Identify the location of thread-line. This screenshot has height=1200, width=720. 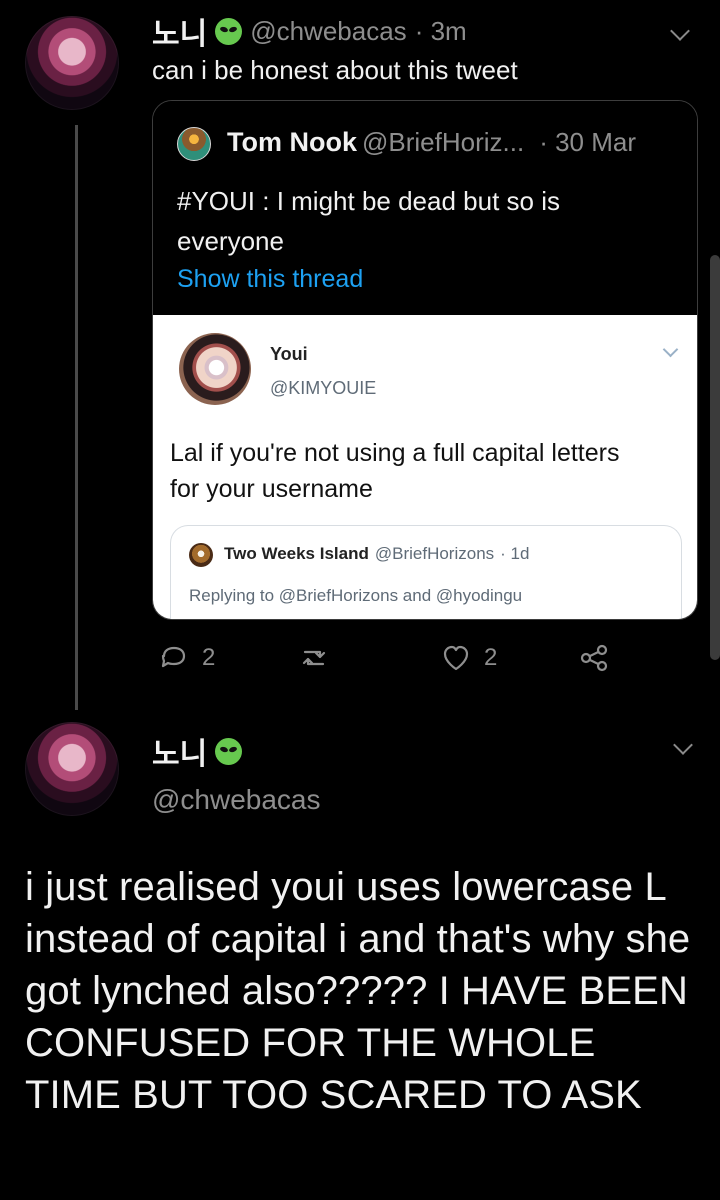
(76, 417).